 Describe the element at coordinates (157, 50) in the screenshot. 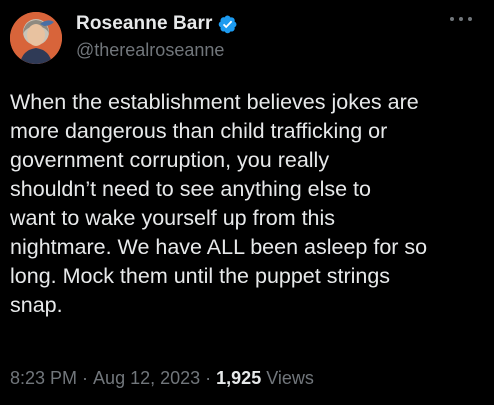

I see `author-handle: @therealroseanne` at that location.